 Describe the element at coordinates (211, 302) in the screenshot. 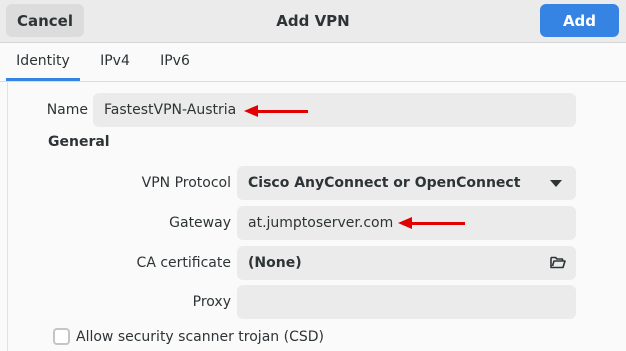

I see `proxy-label: Proxy` at that location.